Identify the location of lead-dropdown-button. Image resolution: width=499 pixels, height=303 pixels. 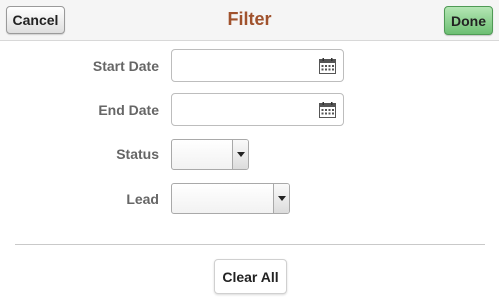
(281, 198).